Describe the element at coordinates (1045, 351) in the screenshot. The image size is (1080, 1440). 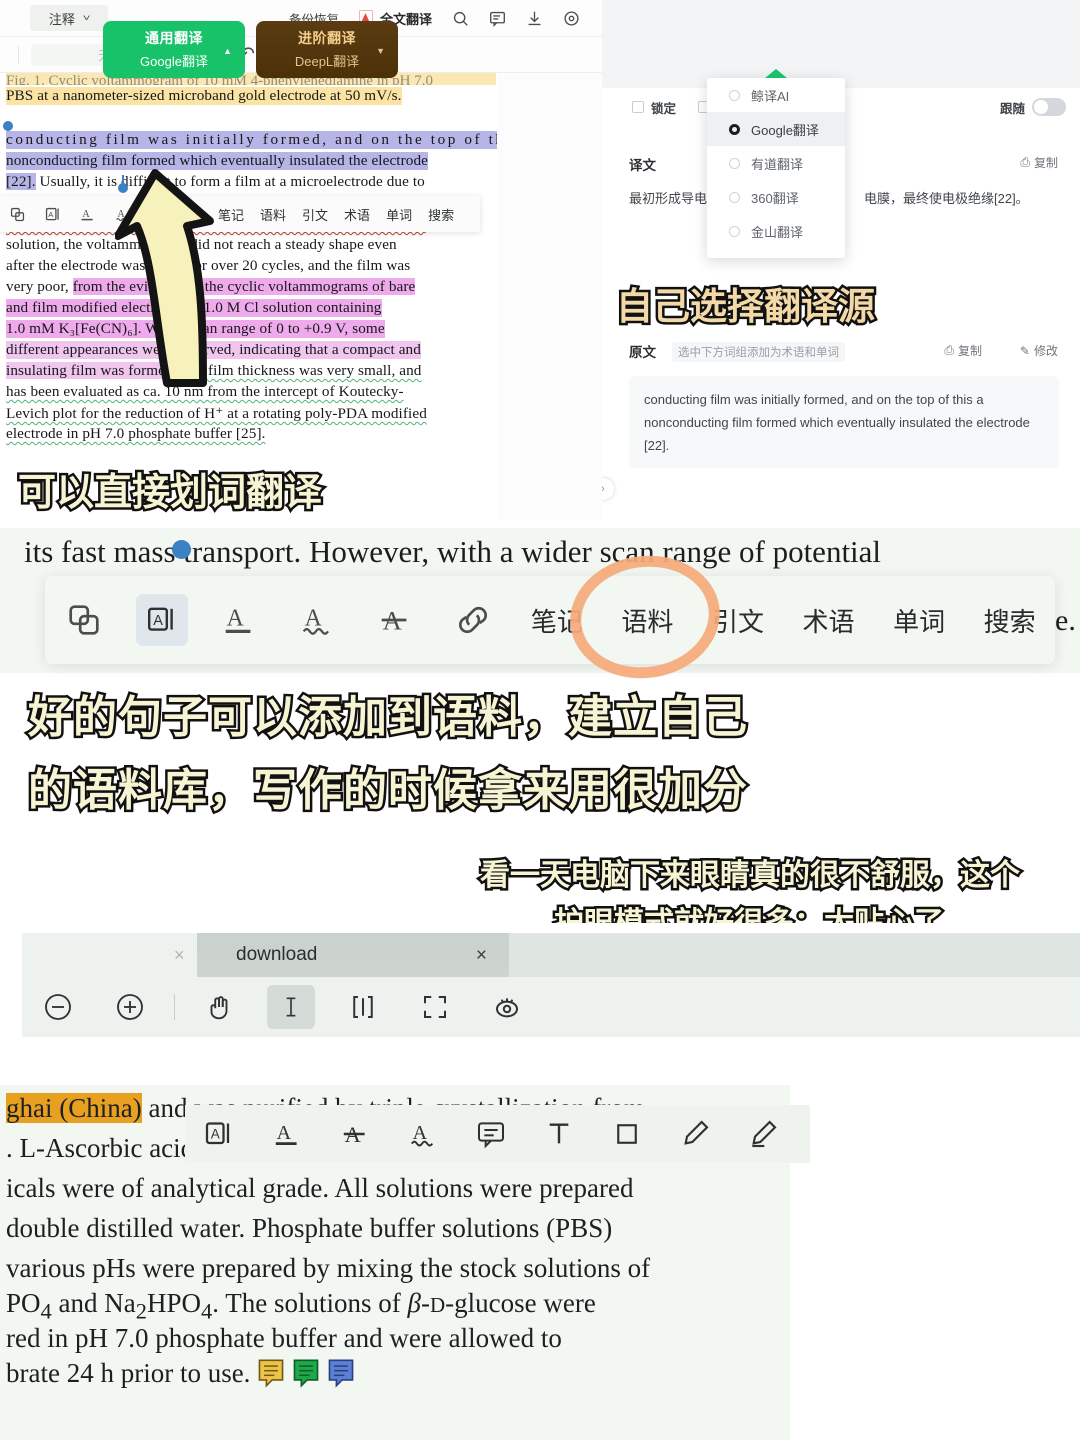
I see `source-edit-label: 修改` at that location.